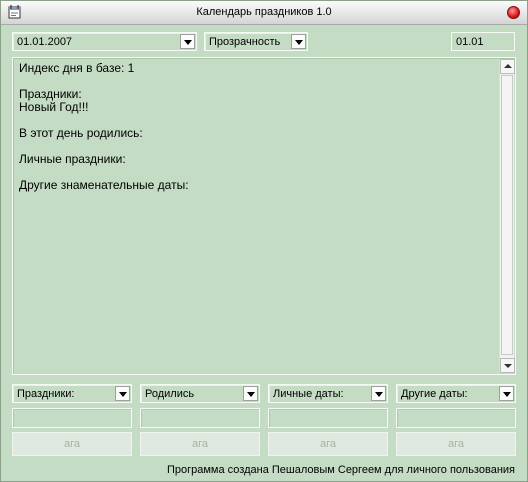 This screenshot has width=528, height=482. Describe the element at coordinates (434, 394) in the screenshot. I see `category-label: Другие даты:` at that location.